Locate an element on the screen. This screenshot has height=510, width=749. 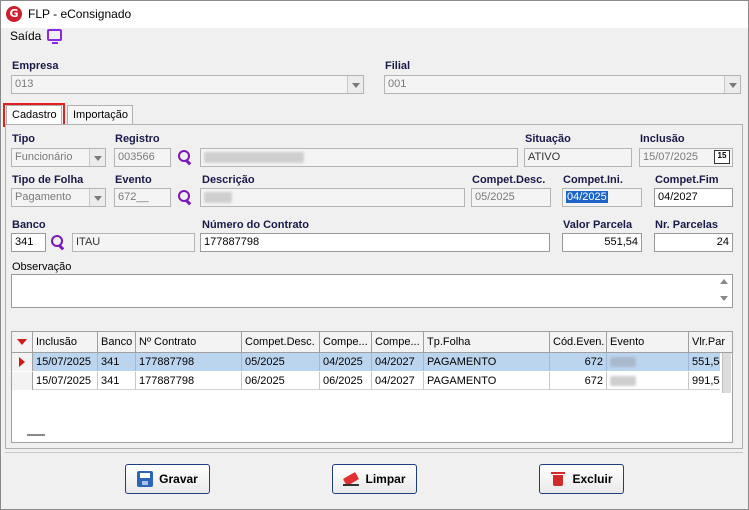
nr-parcelas-label: Nr. Parcelas is located at coordinates (686, 225).